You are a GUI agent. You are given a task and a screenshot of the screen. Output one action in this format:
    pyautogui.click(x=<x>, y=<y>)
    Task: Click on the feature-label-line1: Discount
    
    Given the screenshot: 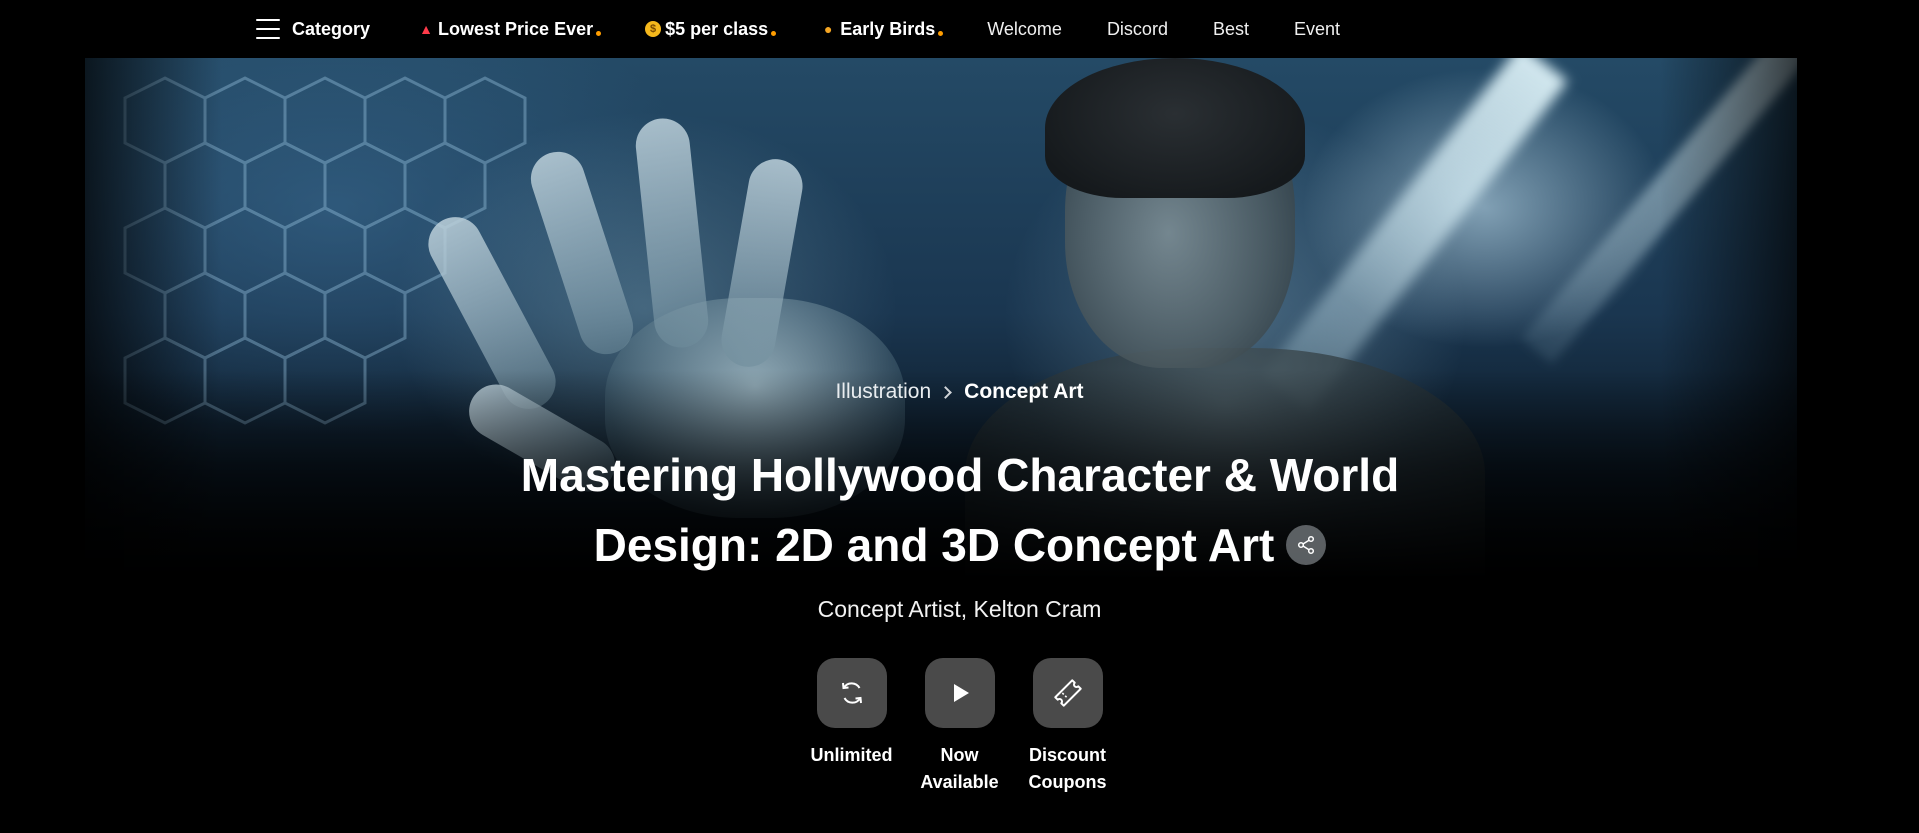 What is the action you would take?
    pyautogui.click(x=1067, y=755)
    